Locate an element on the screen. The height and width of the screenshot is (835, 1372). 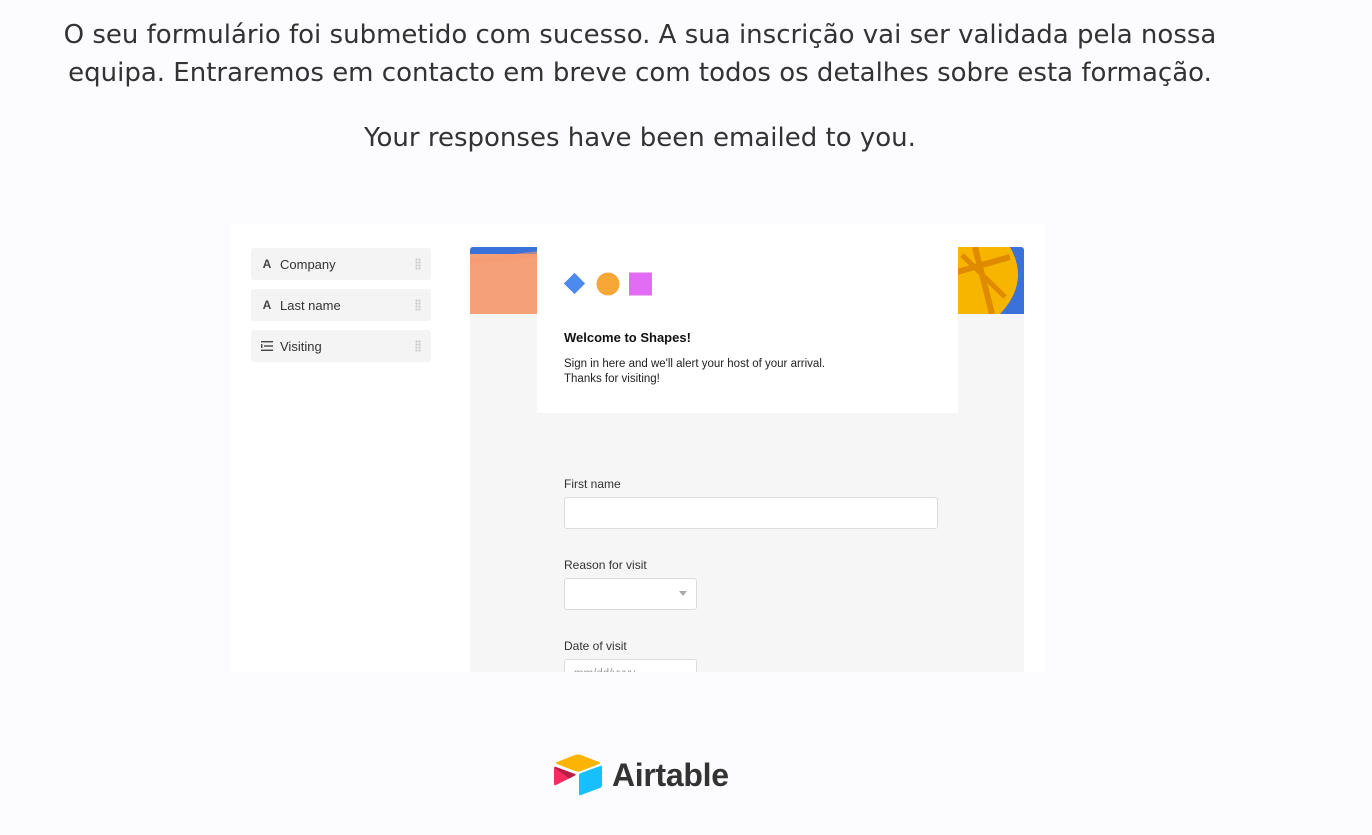
shapes-logo is located at coordinates (613, 286).